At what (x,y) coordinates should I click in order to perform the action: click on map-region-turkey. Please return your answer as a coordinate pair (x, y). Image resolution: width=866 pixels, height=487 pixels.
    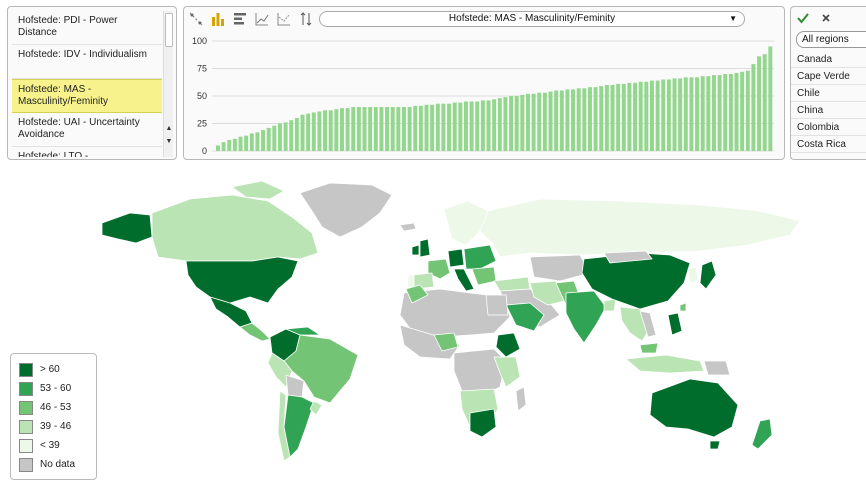
    Looking at the image, I should click on (512, 284).